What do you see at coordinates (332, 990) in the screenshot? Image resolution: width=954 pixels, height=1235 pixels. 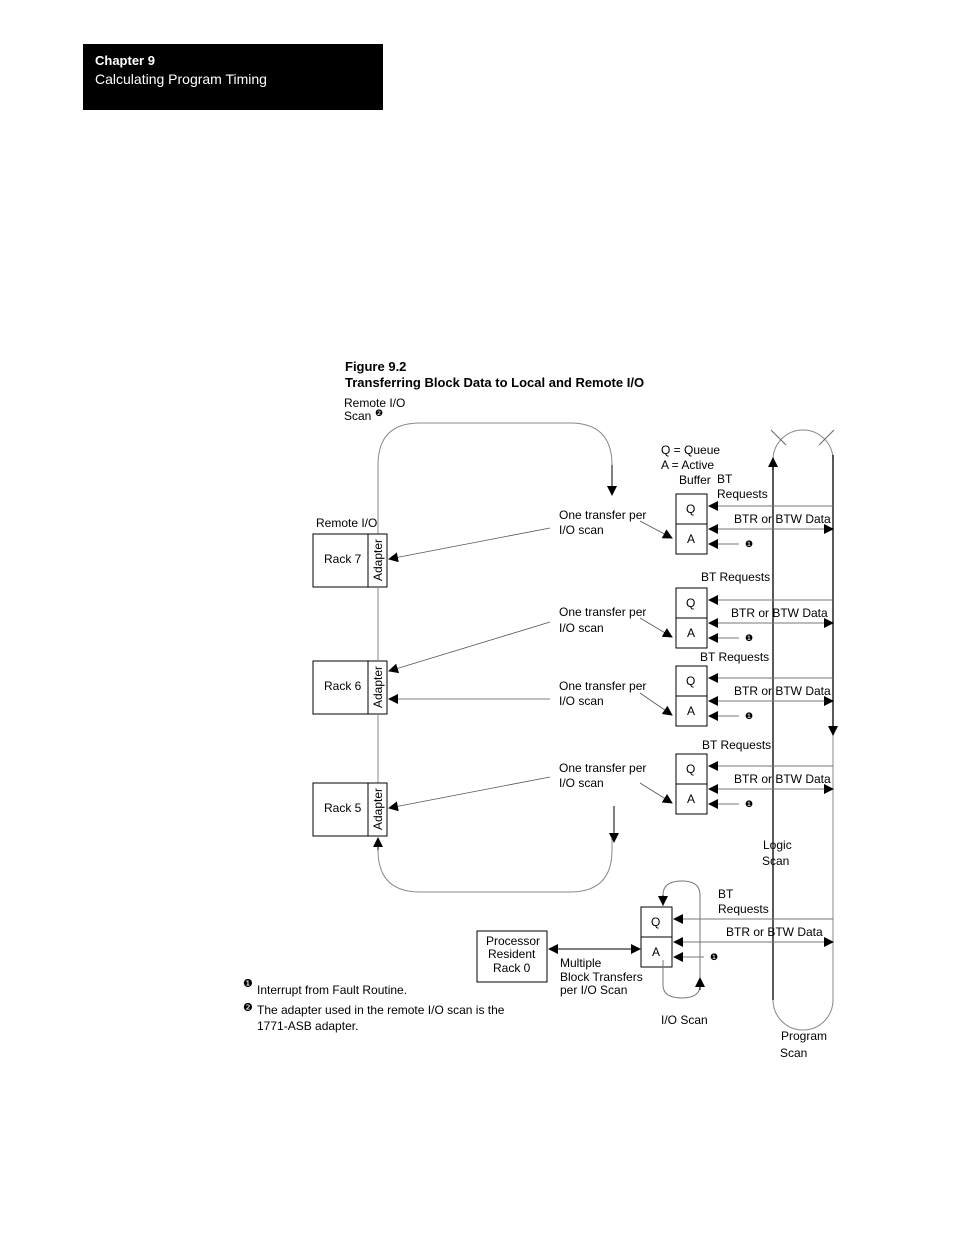 I see `footnote-1-text: Interrupt from Fault Routine.` at bounding box center [332, 990].